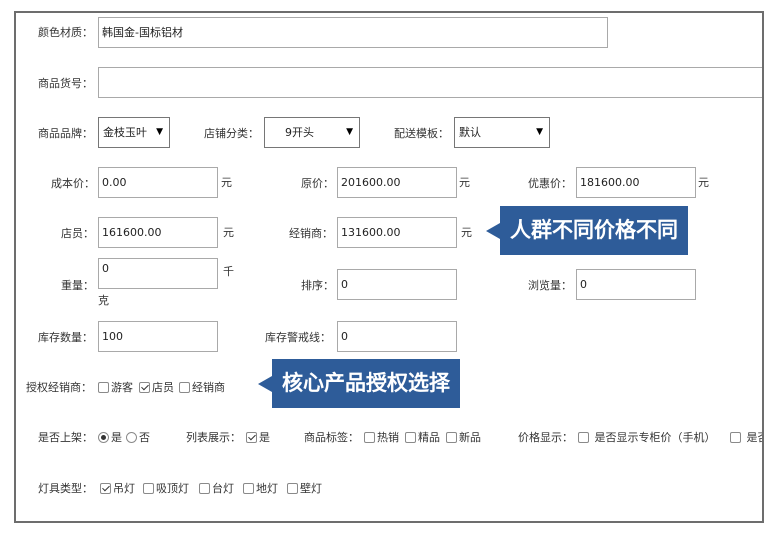  I want to click on brand-select-value: 金枝玉叶, so click(125, 132).